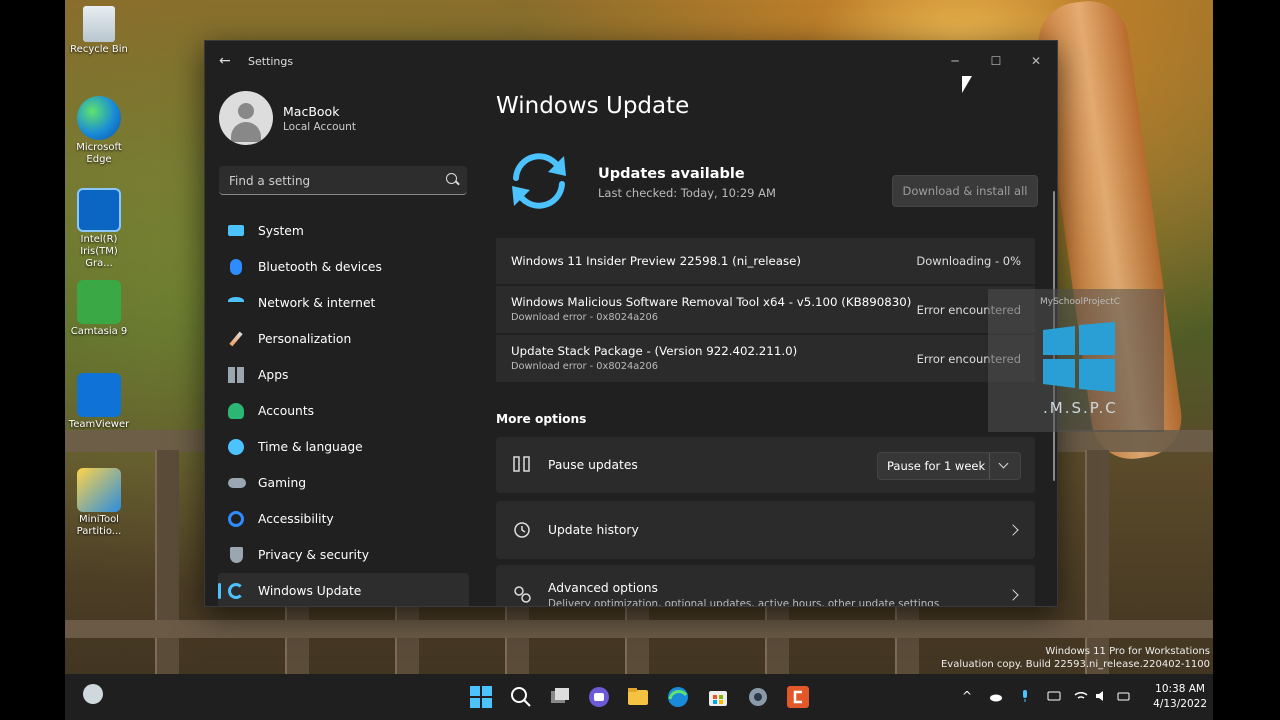 The width and height of the screenshot is (1280, 720). I want to click on weather-widget-icon, so click(93, 694).